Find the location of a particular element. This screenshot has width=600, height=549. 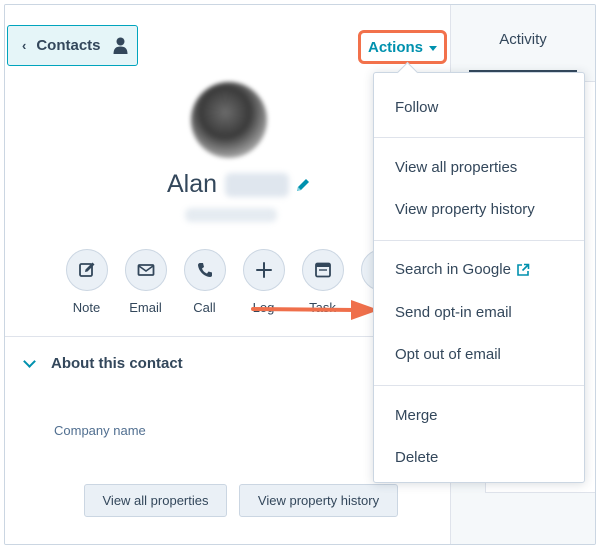

quick-action-label: Call is located at coordinates (204, 307).